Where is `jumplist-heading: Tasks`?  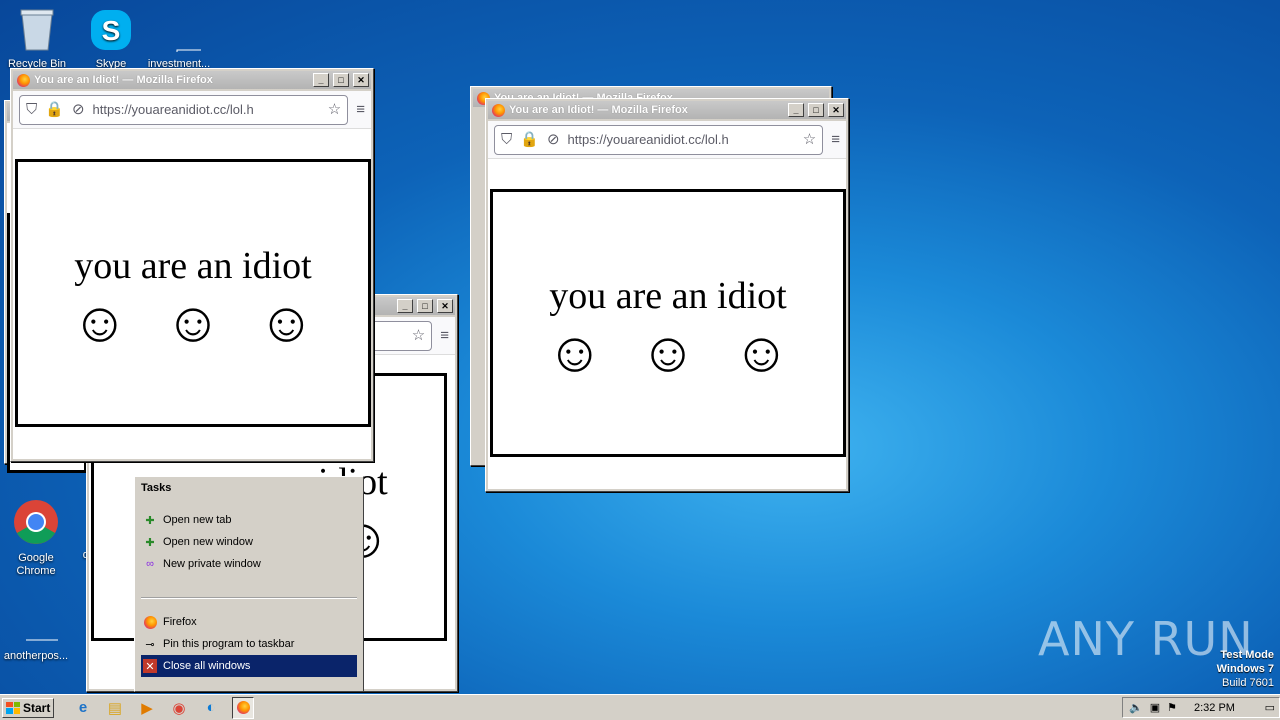 jumplist-heading: Tasks is located at coordinates (156, 488).